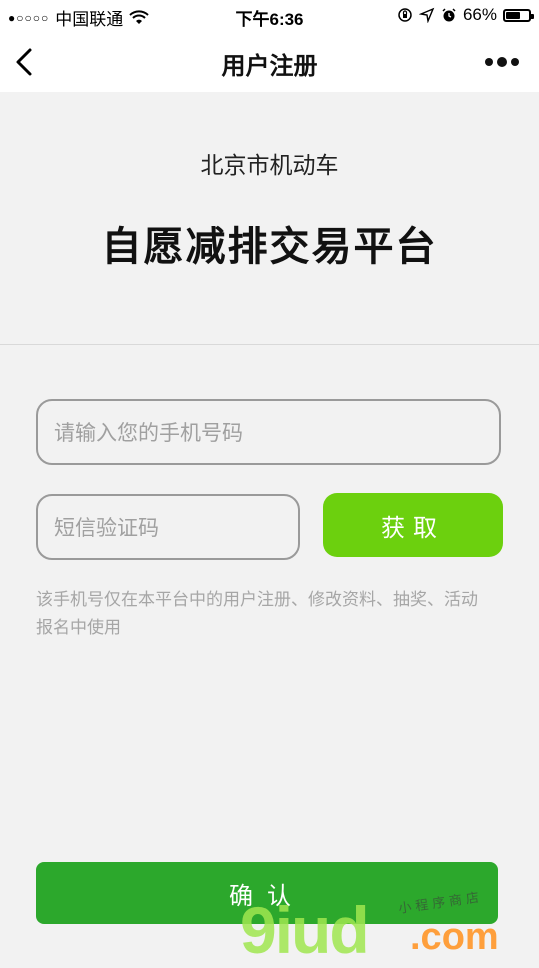 The height and width of the screenshot is (968, 539). What do you see at coordinates (479, 14) in the screenshot?
I see `battery-percent: 66%` at bounding box center [479, 14].